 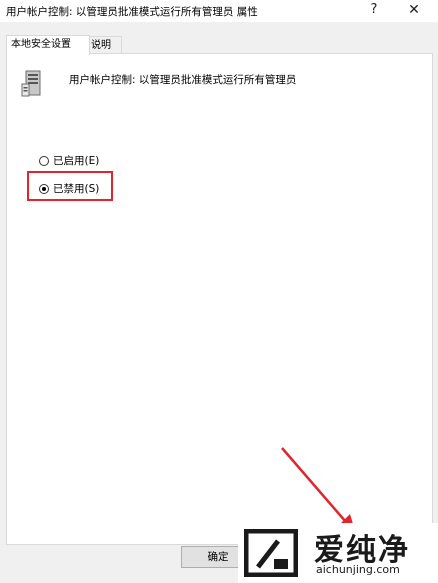 I want to click on brand-logo-icon, so click(x=271, y=553).